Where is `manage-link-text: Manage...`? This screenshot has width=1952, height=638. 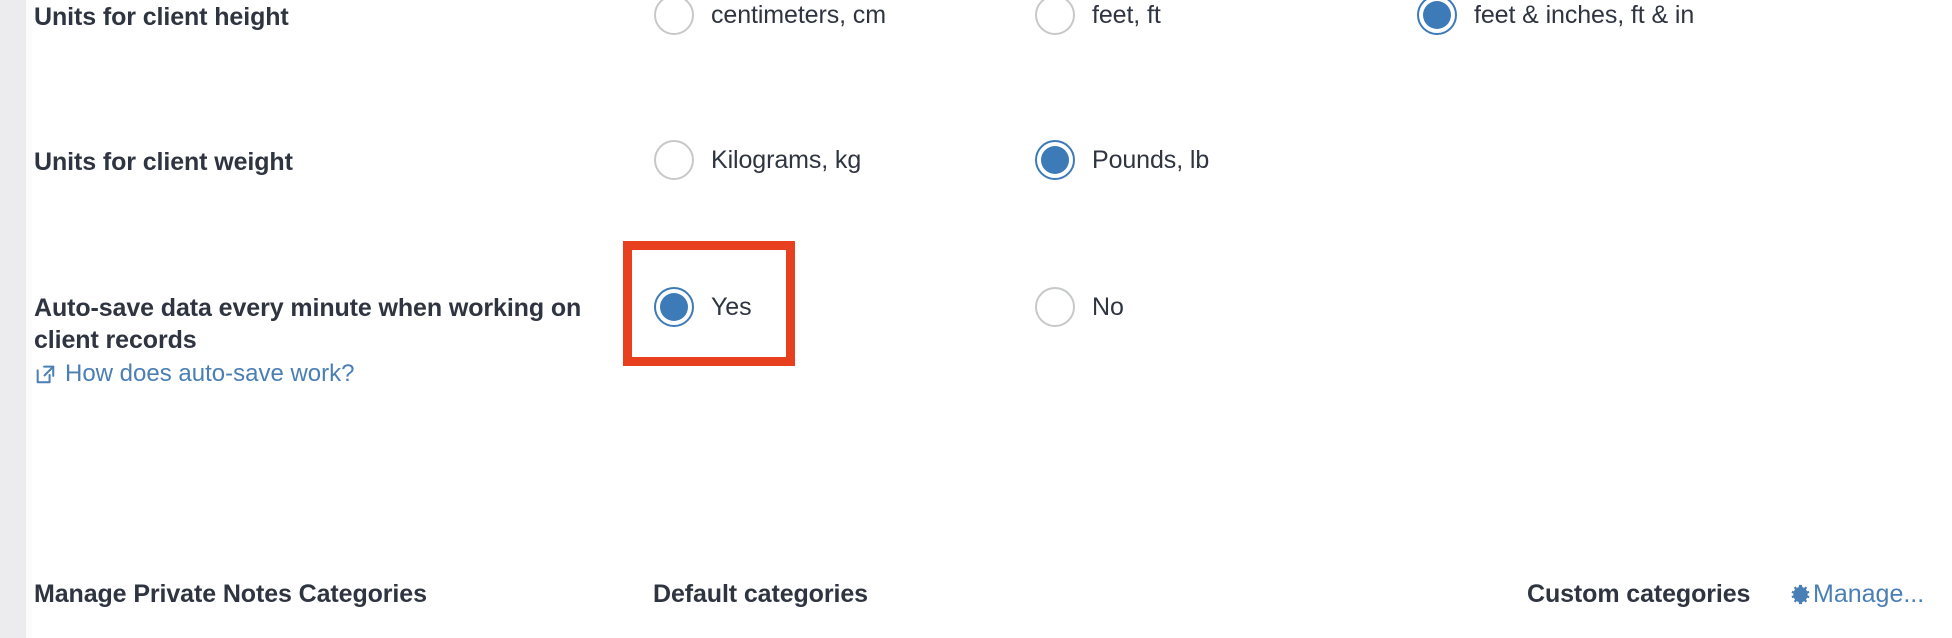 manage-link-text: Manage... is located at coordinates (1869, 594).